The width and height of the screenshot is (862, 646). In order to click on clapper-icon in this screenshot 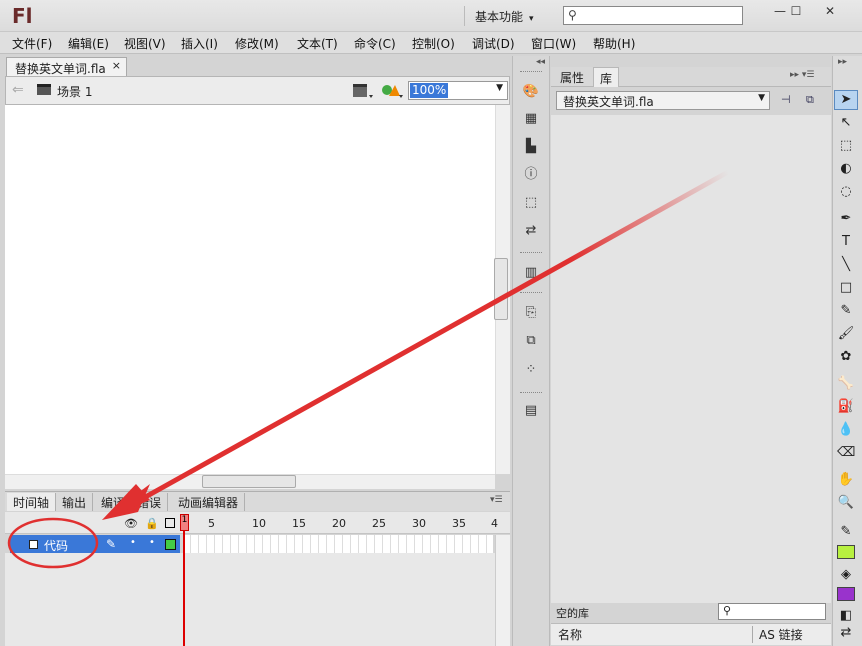, I will do `click(44, 89)`.